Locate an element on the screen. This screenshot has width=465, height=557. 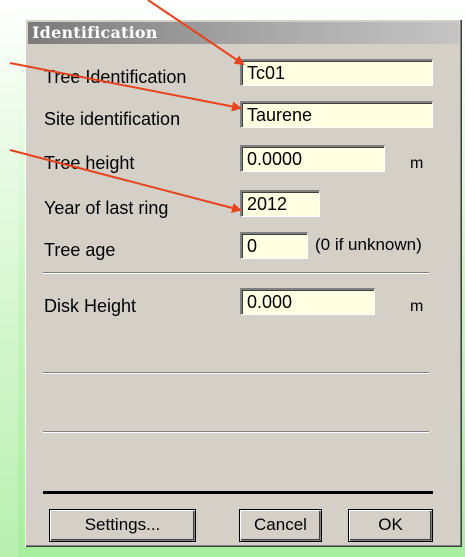
tree-id-label: Tree Identification is located at coordinates (115, 77).